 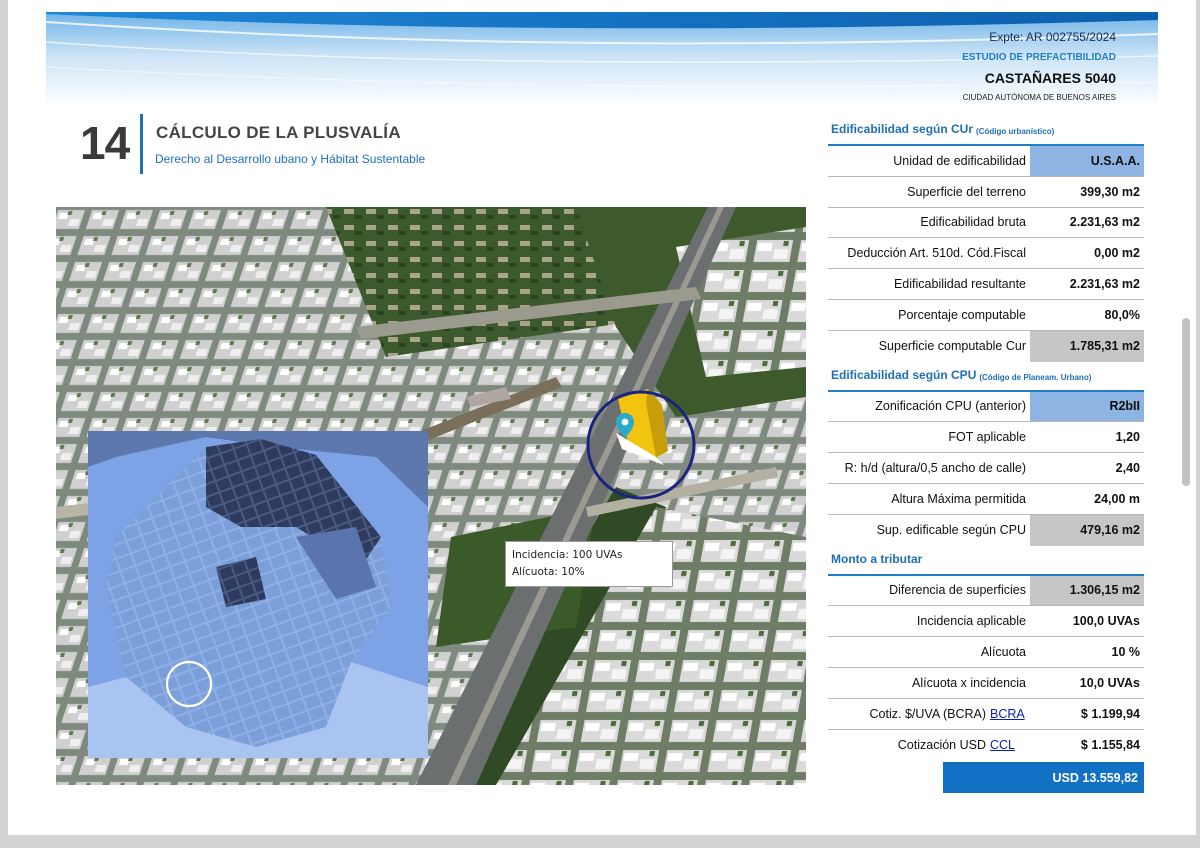 What do you see at coordinates (1117, 253) in the screenshot?
I see `row-value: 0,00 m2` at bounding box center [1117, 253].